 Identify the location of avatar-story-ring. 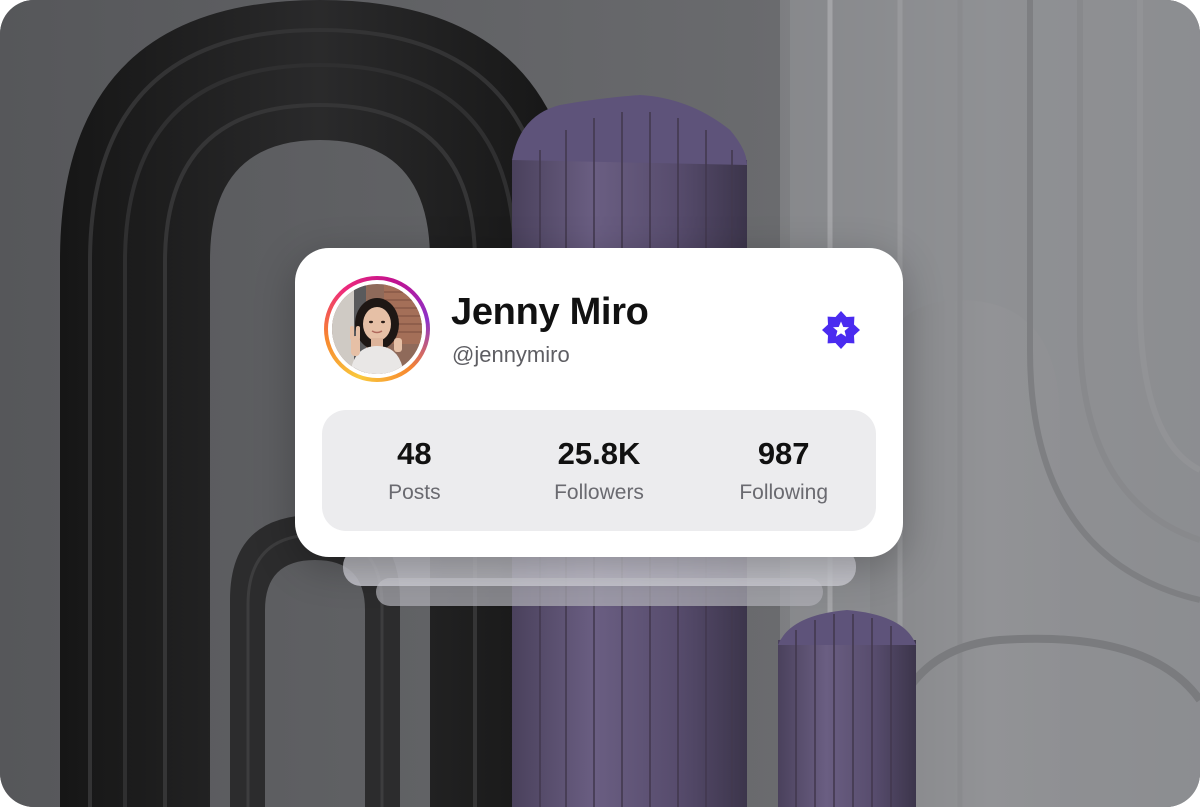
(377, 329).